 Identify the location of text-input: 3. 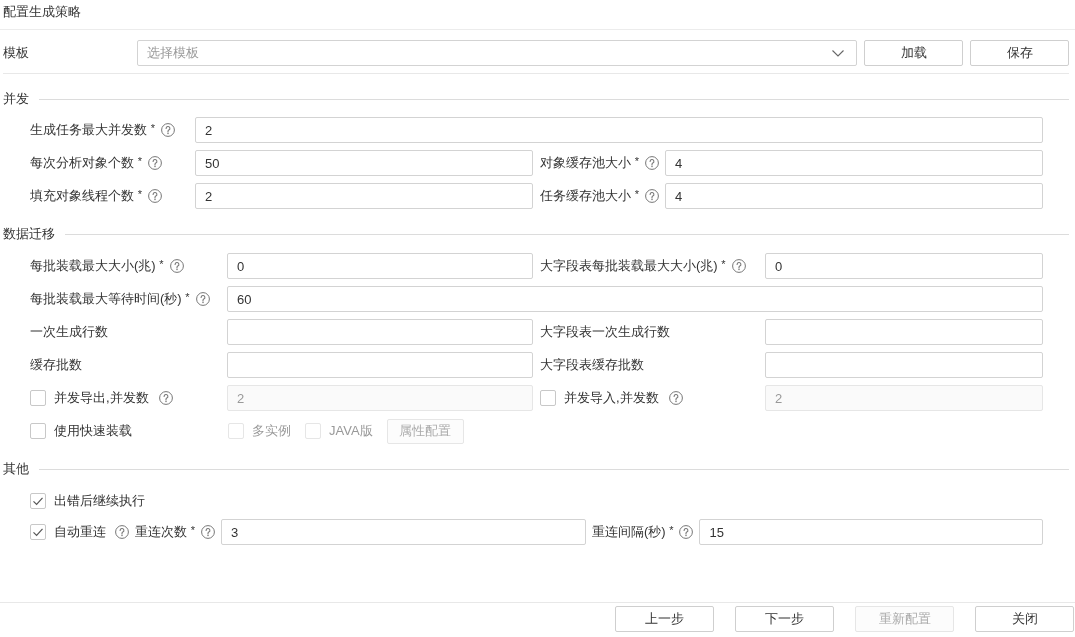
(403, 532).